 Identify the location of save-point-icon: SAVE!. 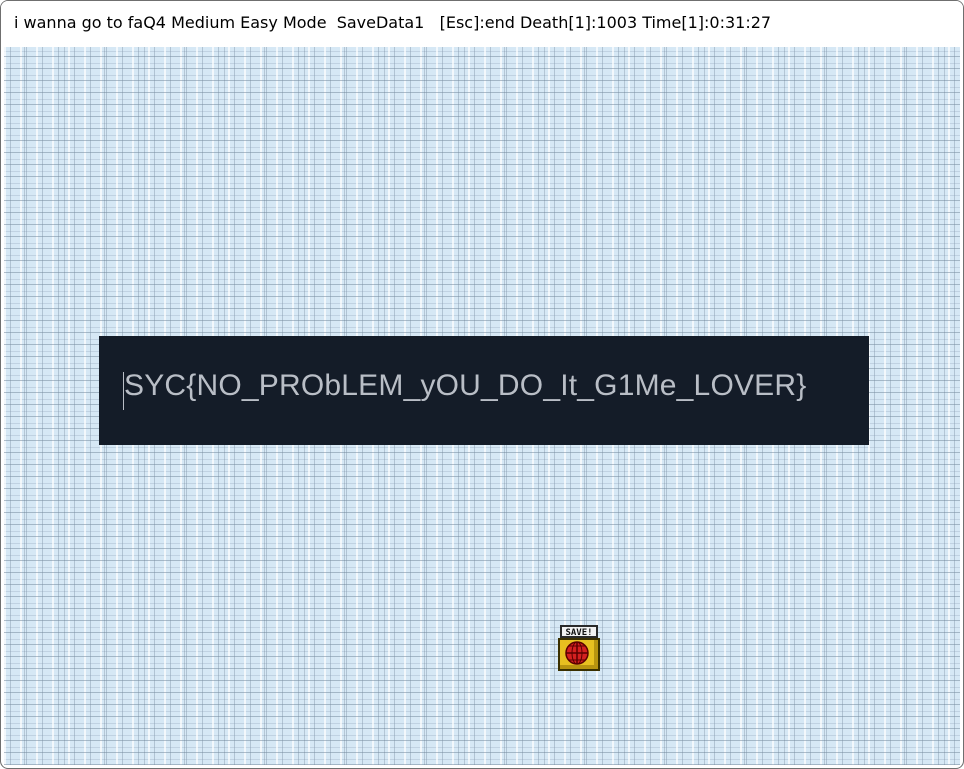
(579, 648).